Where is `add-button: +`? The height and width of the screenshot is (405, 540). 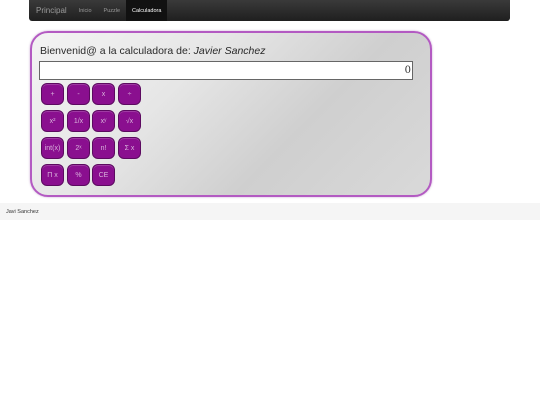
add-button: + is located at coordinates (52, 94).